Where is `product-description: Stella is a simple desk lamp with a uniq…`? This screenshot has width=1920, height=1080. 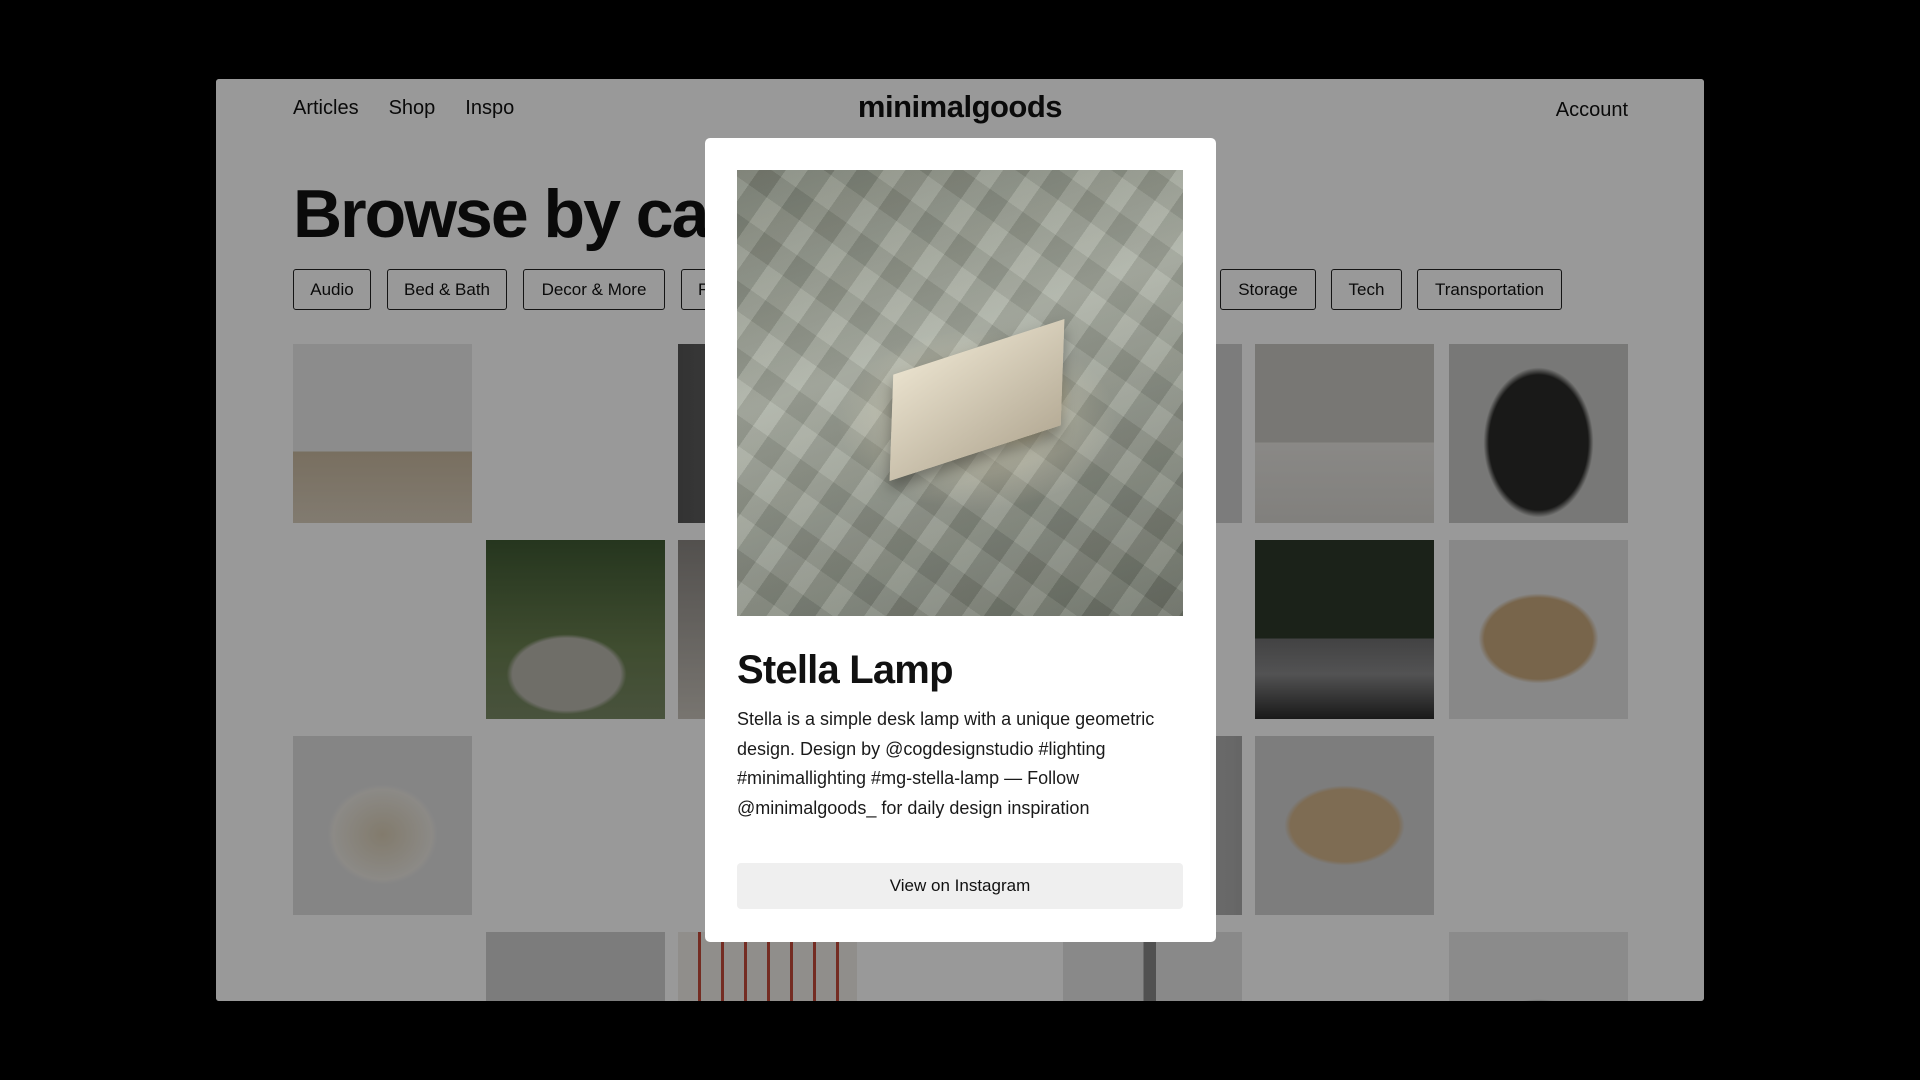 product-description: Stella is a simple desk lamp with a uniq… is located at coordinates (946, 763).